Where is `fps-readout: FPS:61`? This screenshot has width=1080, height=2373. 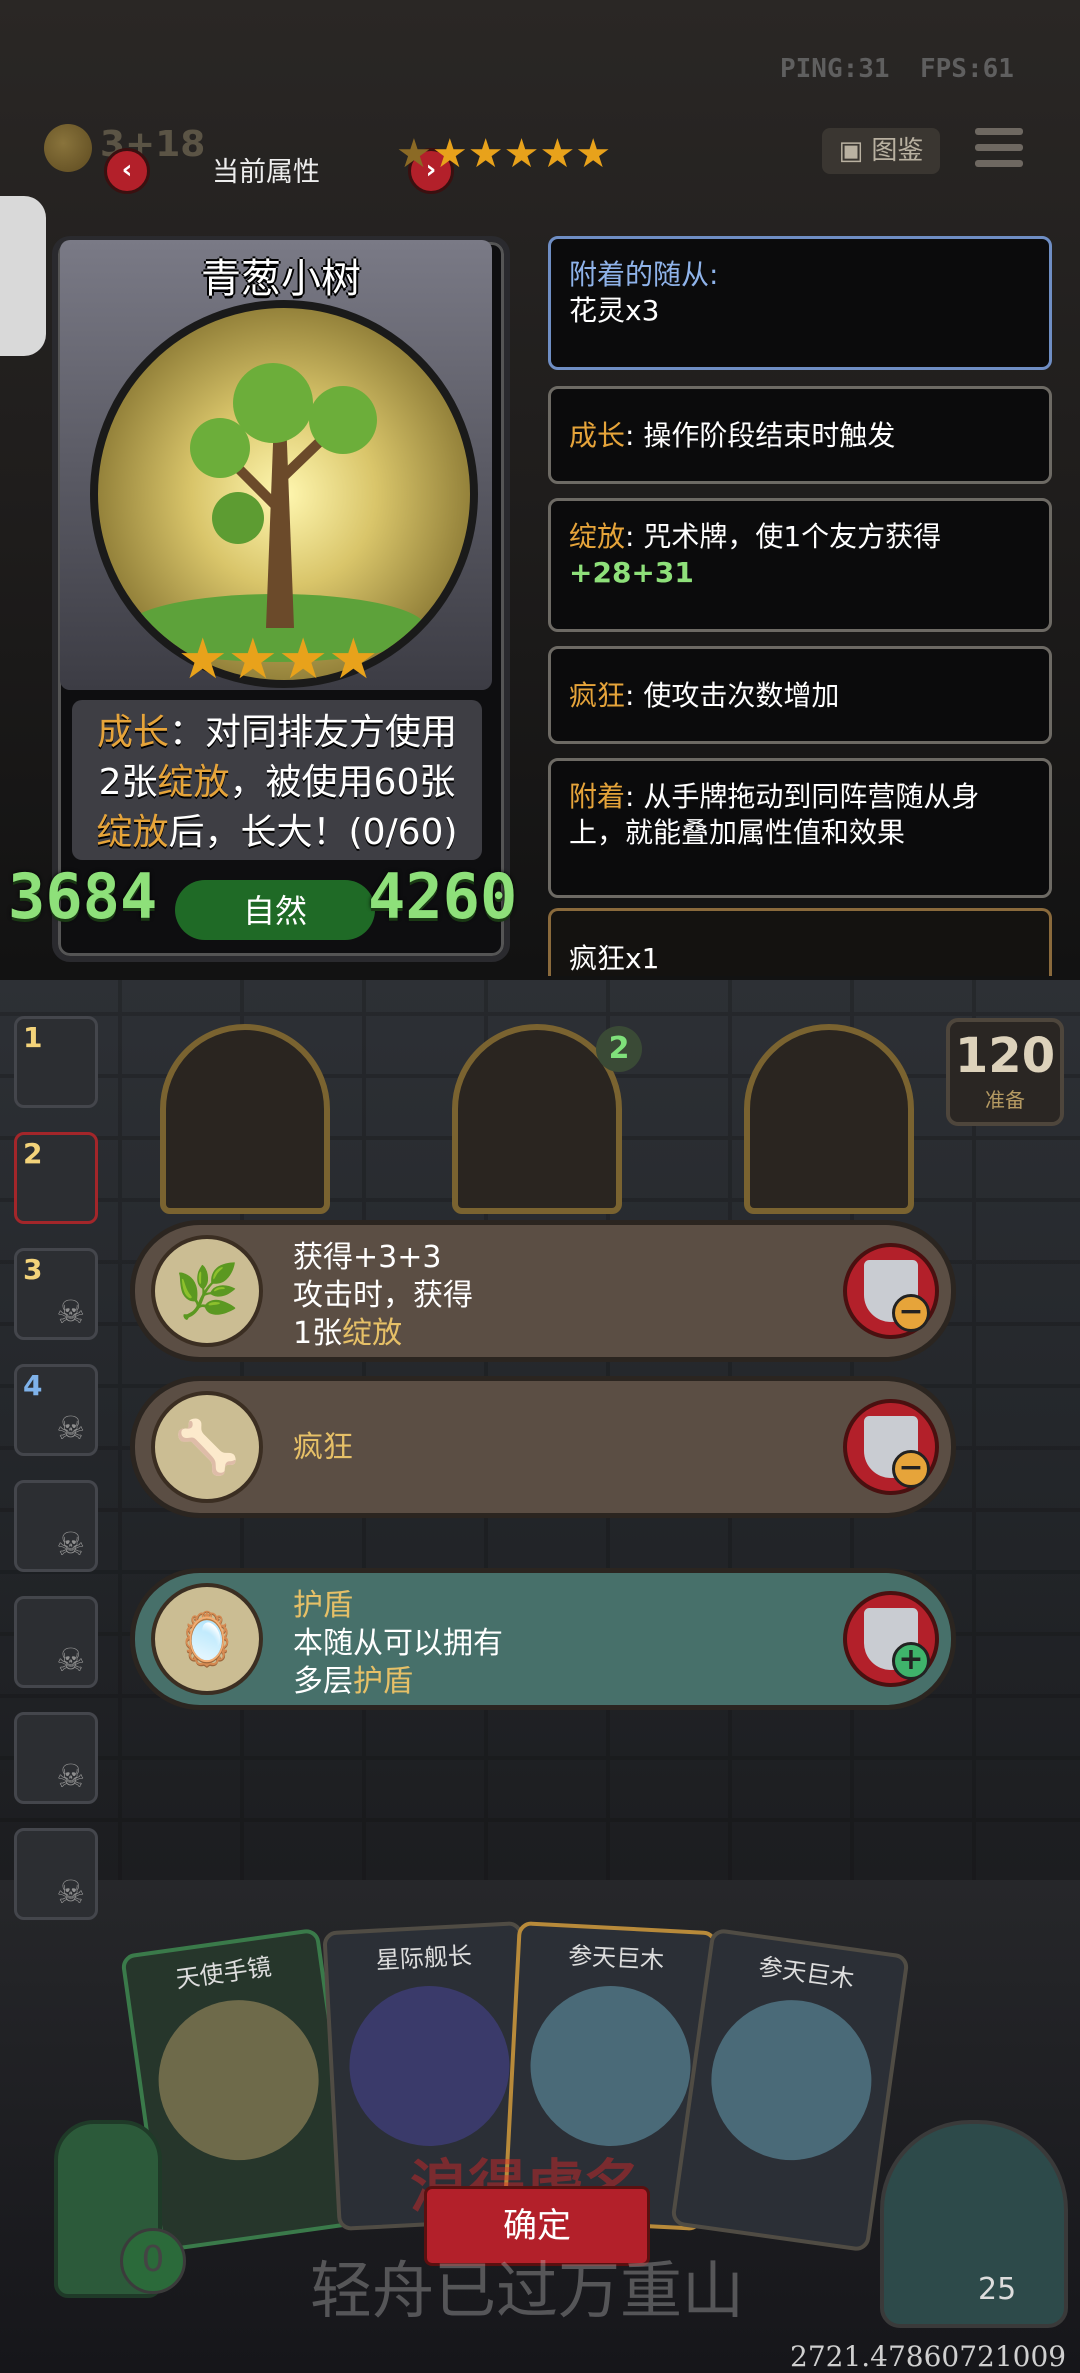 fps-readout: FPS:61 is located at coordinates (967, 69).